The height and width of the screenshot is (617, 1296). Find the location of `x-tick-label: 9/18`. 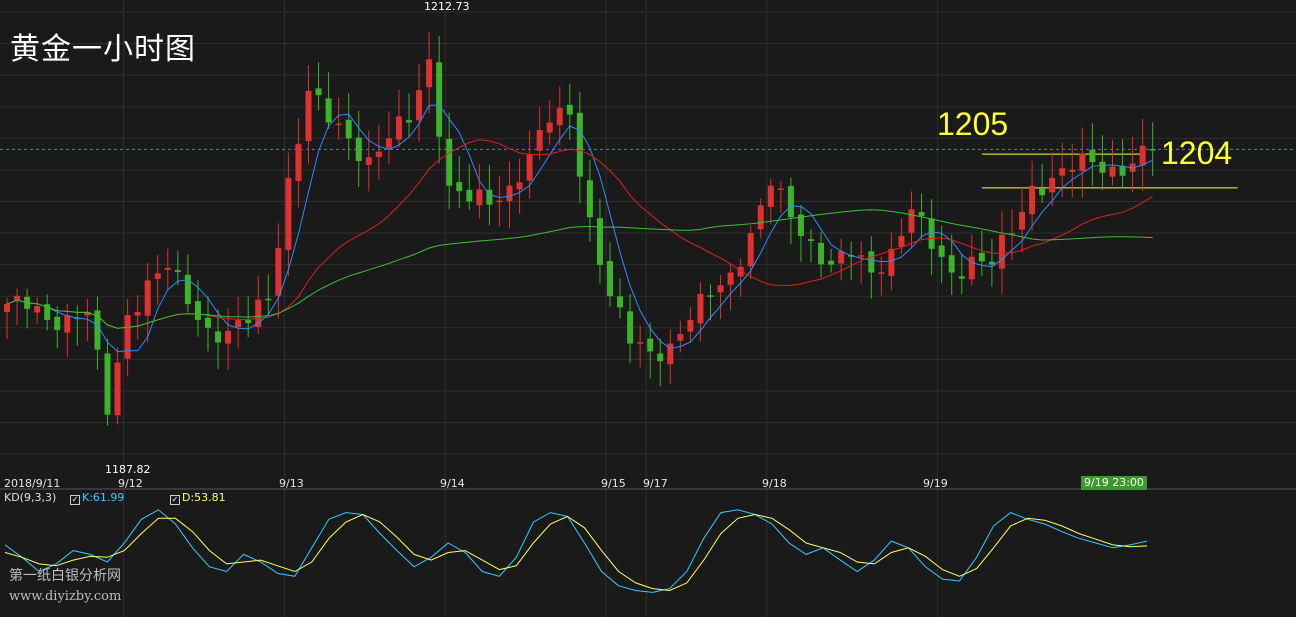

x-tick-label: 9/18 is located at coordinates (774, 483).